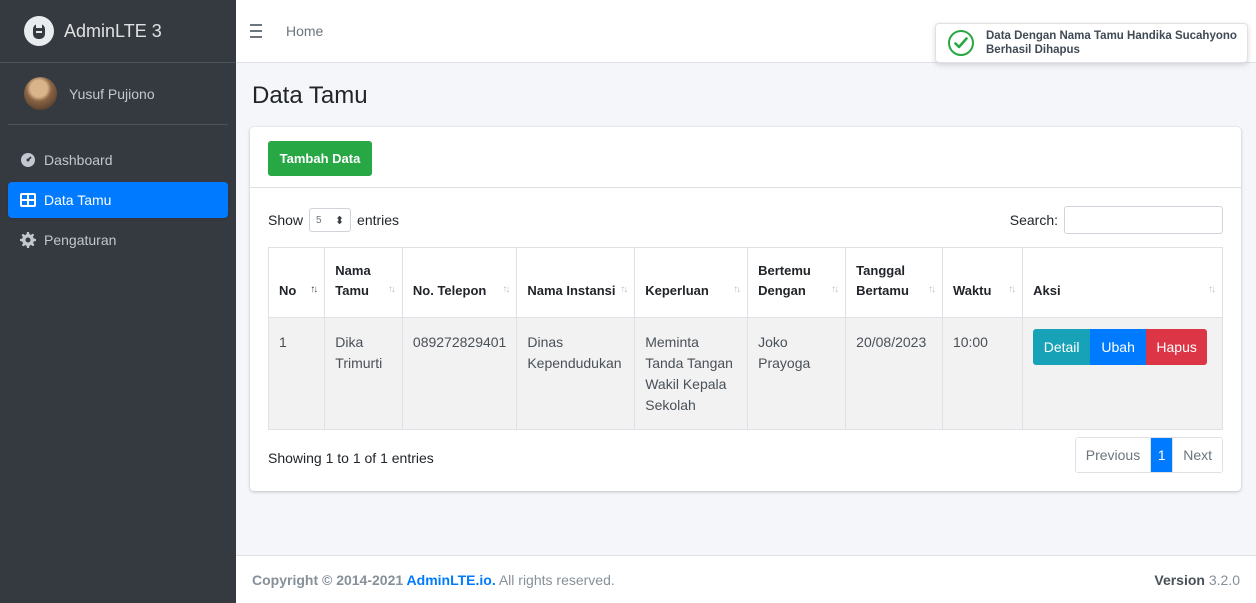 The image size is (1256, 603). Describe the element at coordinates (459, 373) in the screenshot. I see `cell-telepon: 089272829401` at that location.